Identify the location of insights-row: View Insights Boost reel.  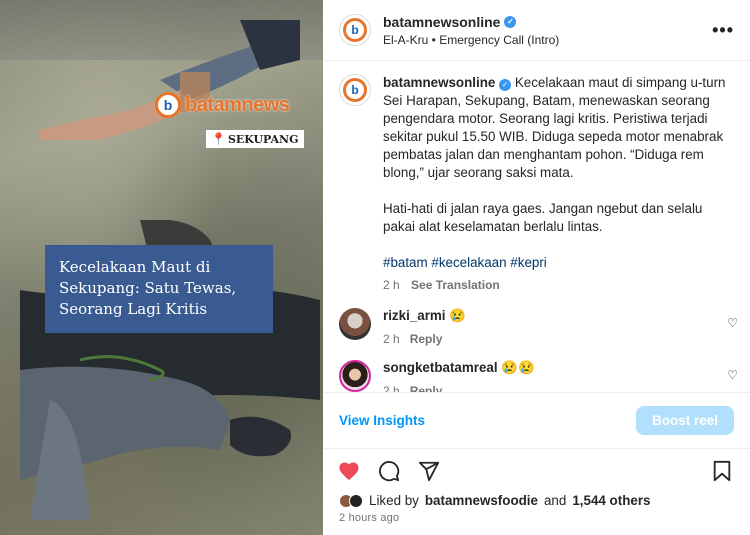
(536, 421).